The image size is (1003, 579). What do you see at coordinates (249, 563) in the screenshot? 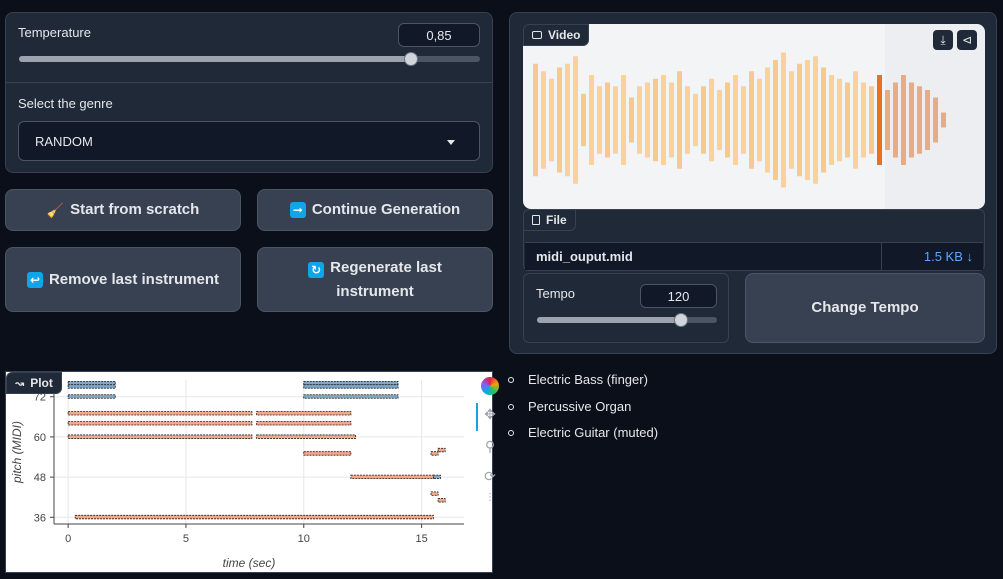
I see `x-axis-label: time (sec)` at bounding box center [249, 563].